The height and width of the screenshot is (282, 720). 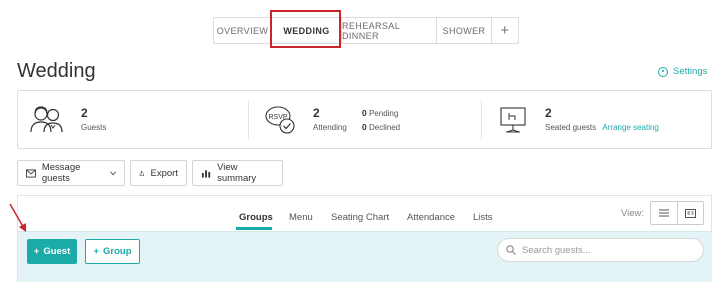 I want to click on declined-line: 0 Declined, so click(x=381, y=127).